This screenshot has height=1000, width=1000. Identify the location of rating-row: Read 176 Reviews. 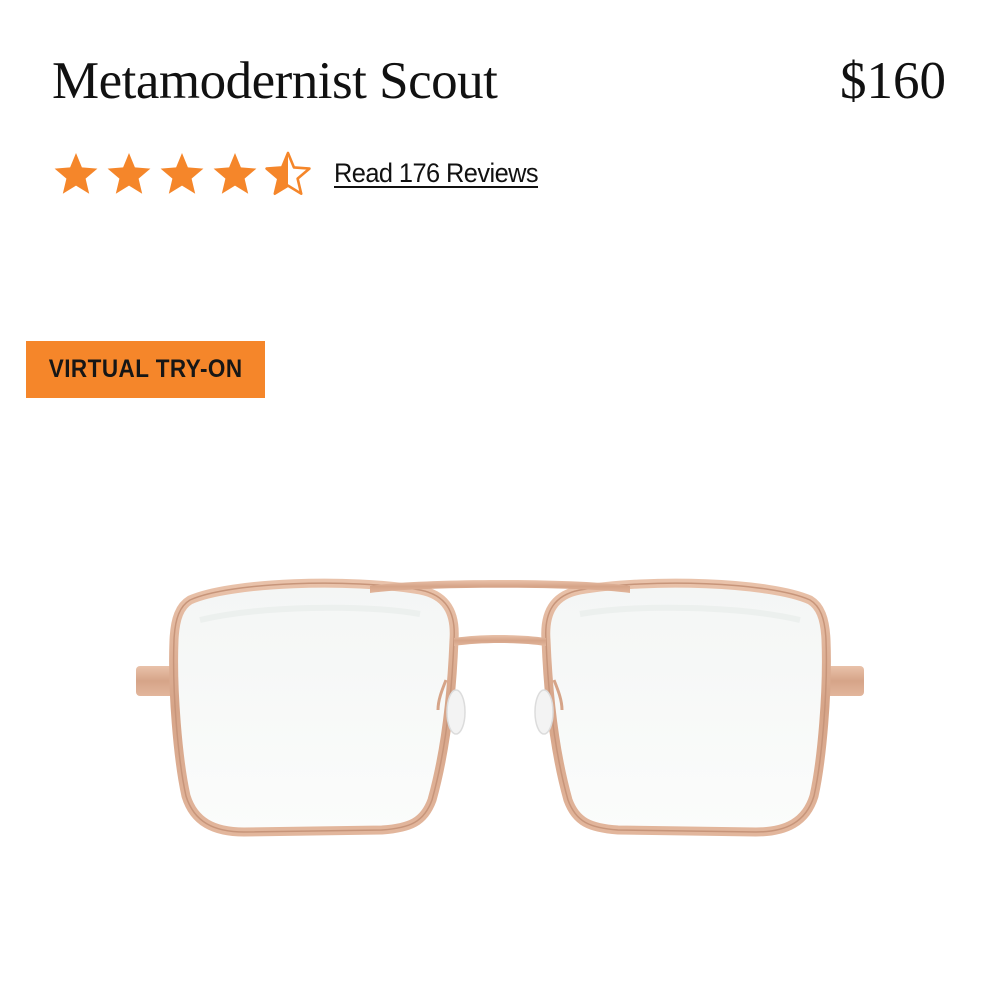
(301, 173).